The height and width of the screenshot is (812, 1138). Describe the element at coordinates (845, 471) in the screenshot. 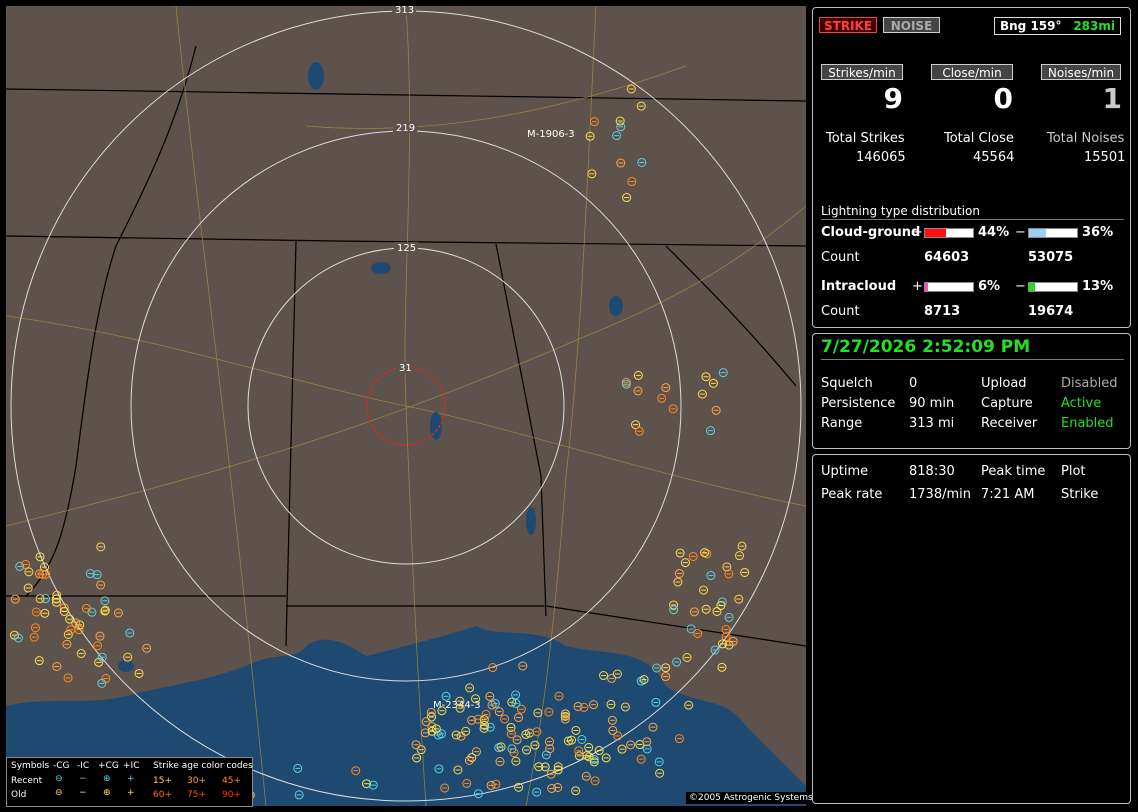

I see `uptime-label: Uptime` at that location.